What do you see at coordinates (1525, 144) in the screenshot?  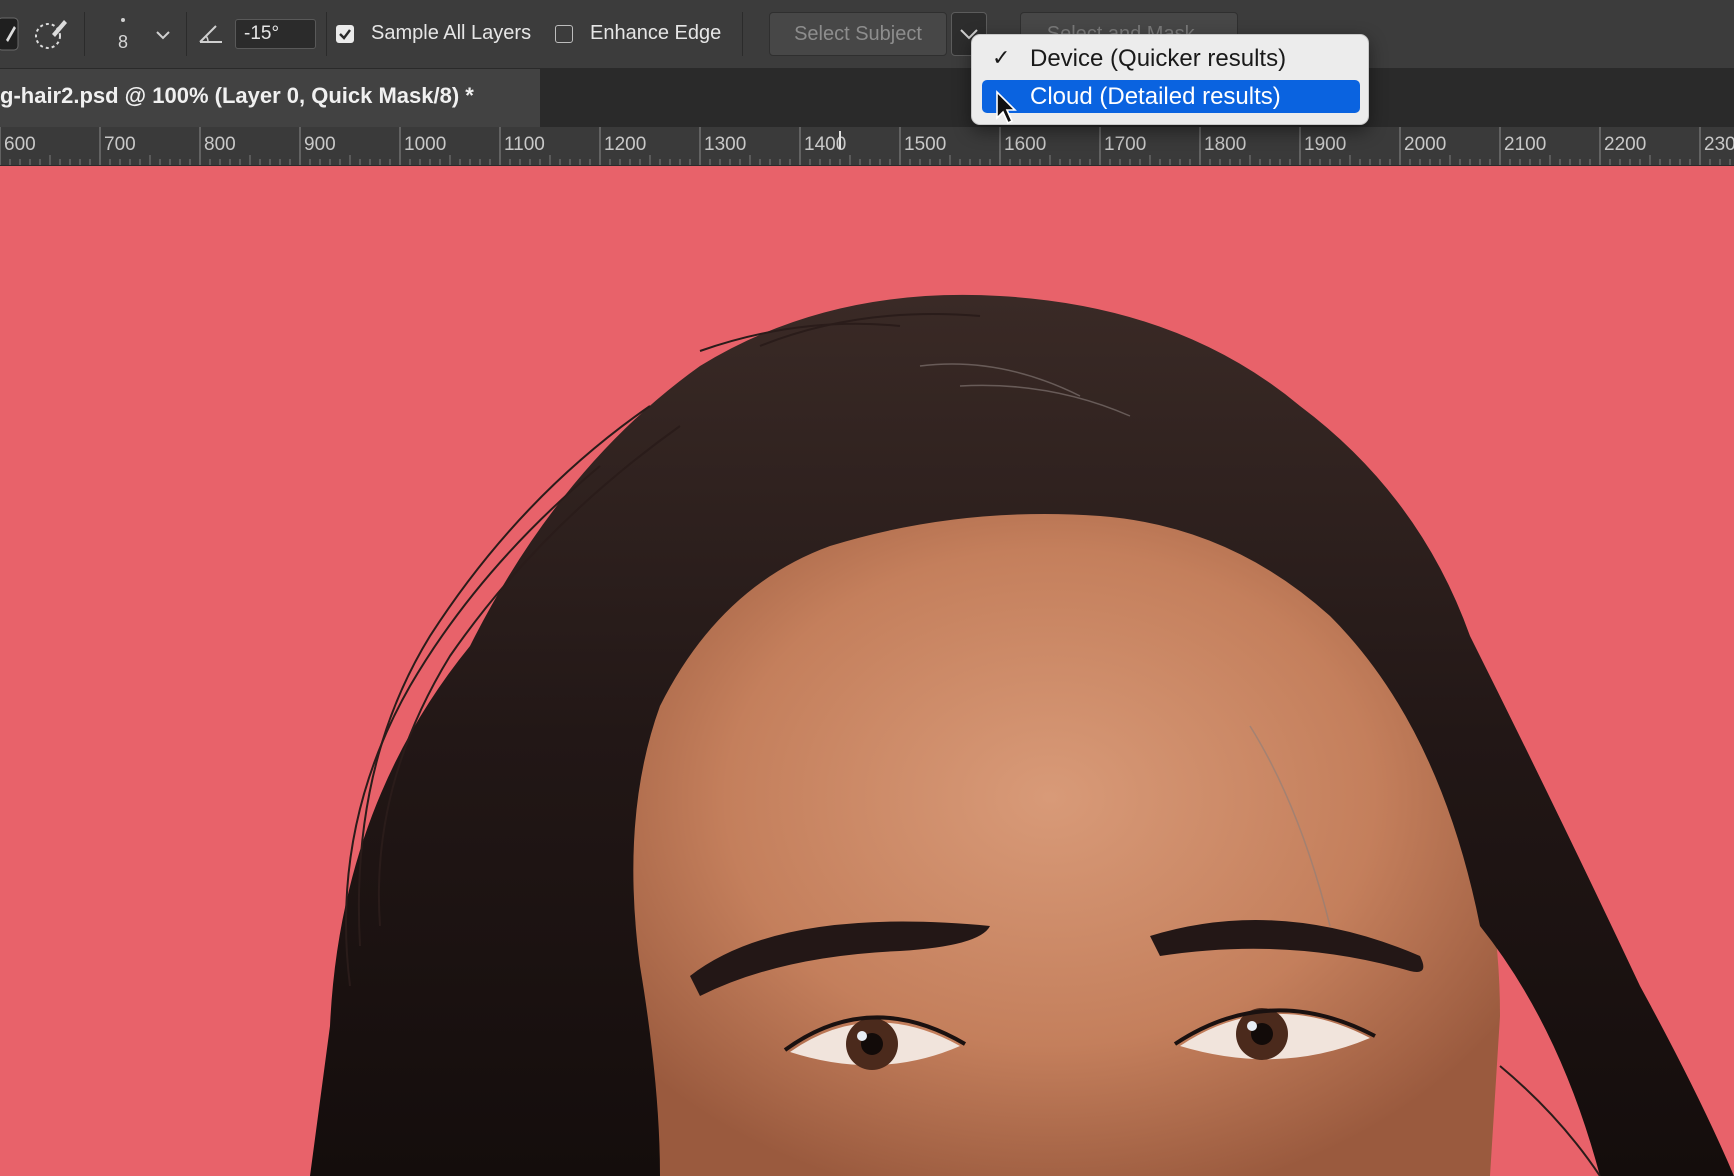 I see `ruler-label: 2100` at bounding box center [1525, 144].